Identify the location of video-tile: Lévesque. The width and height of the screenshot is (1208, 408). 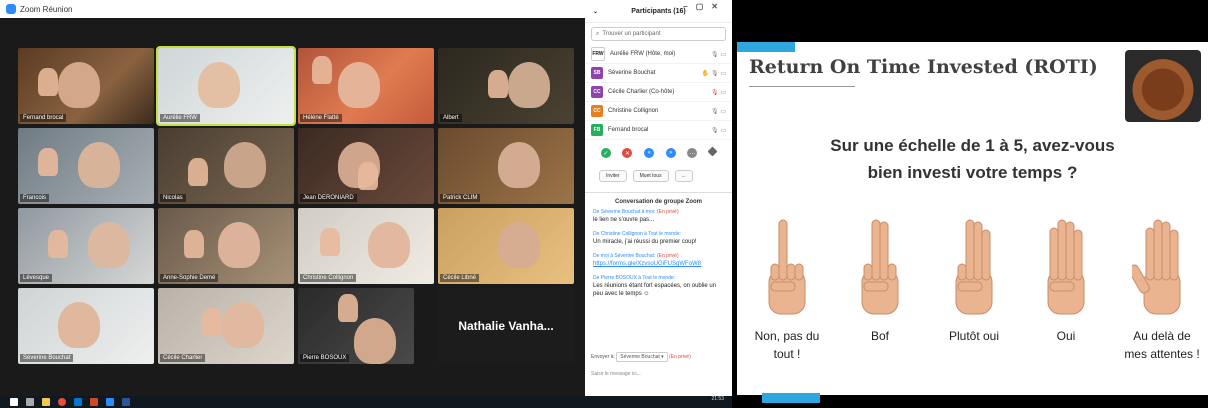
(86, 246).